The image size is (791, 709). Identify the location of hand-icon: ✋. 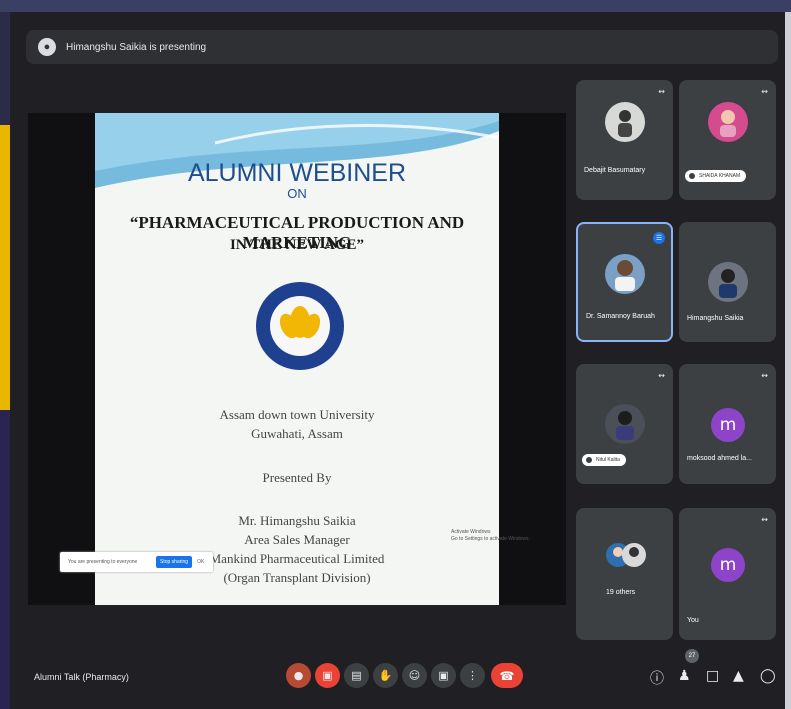
(385, 675).